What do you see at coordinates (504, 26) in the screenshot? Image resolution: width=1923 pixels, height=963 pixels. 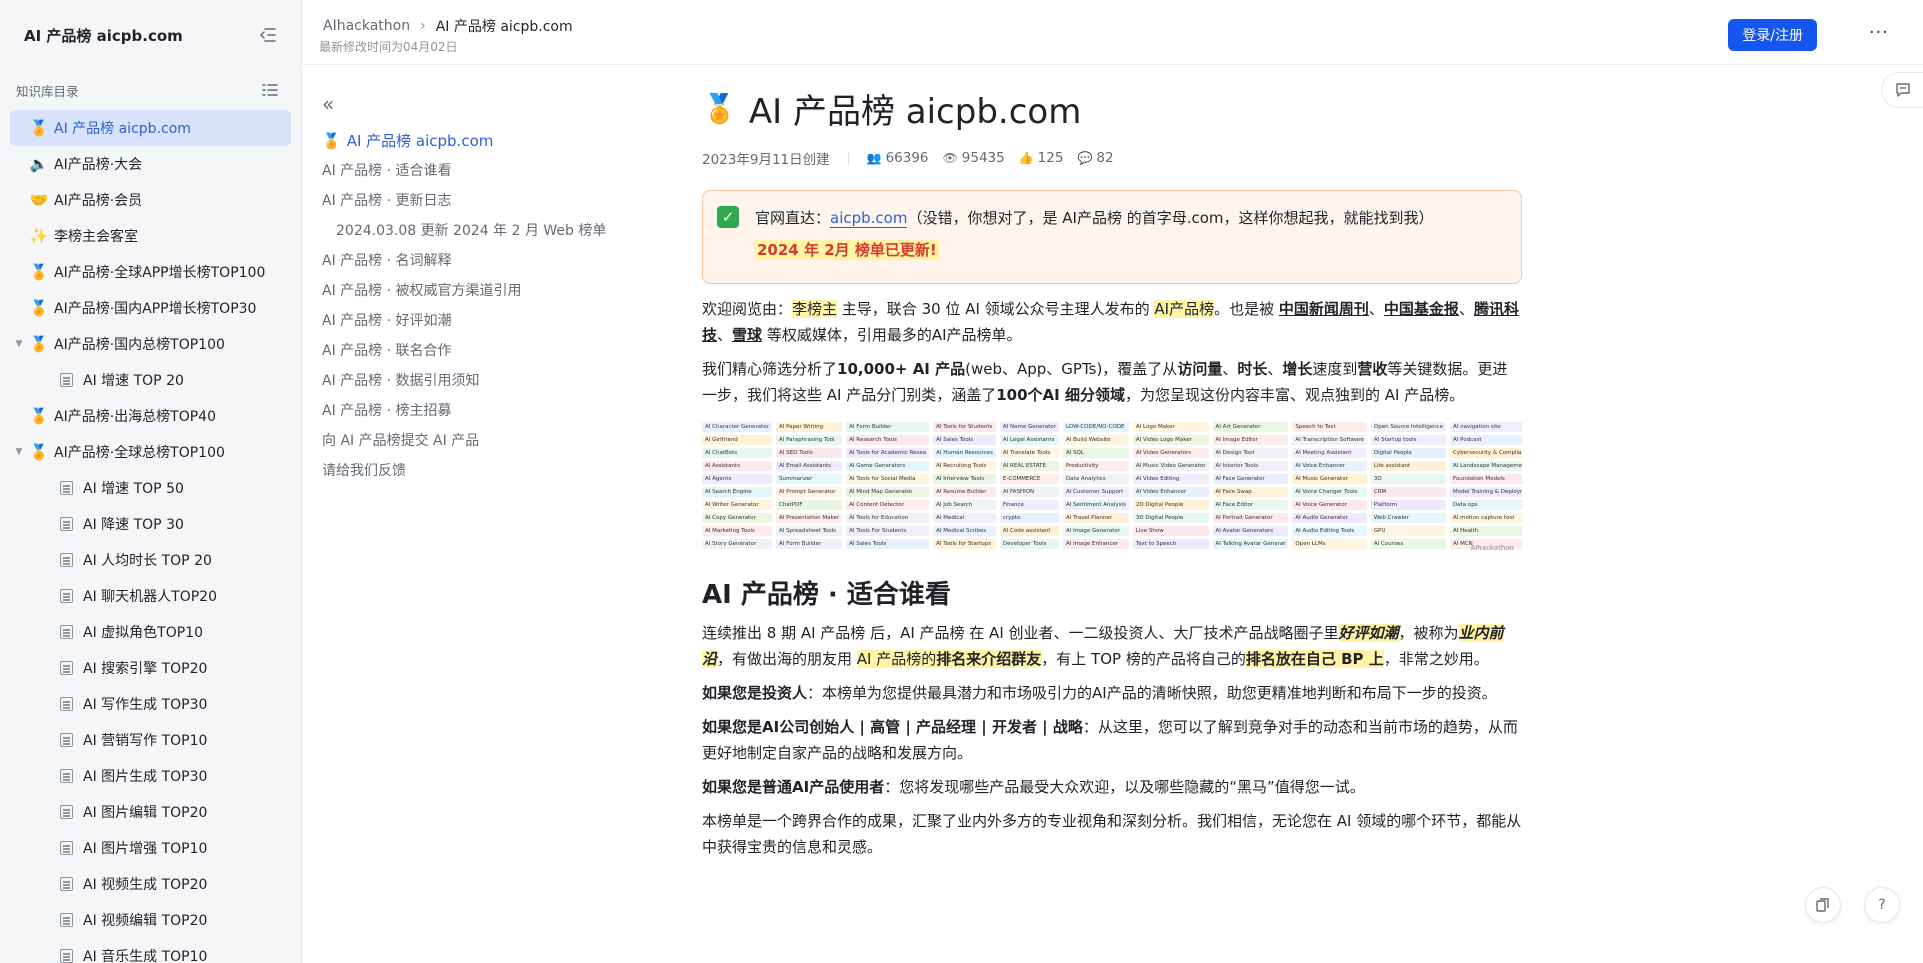 I see `breadcrumb-current: AI 产品榜 aicpb.com` at bounding box center [504, 26].